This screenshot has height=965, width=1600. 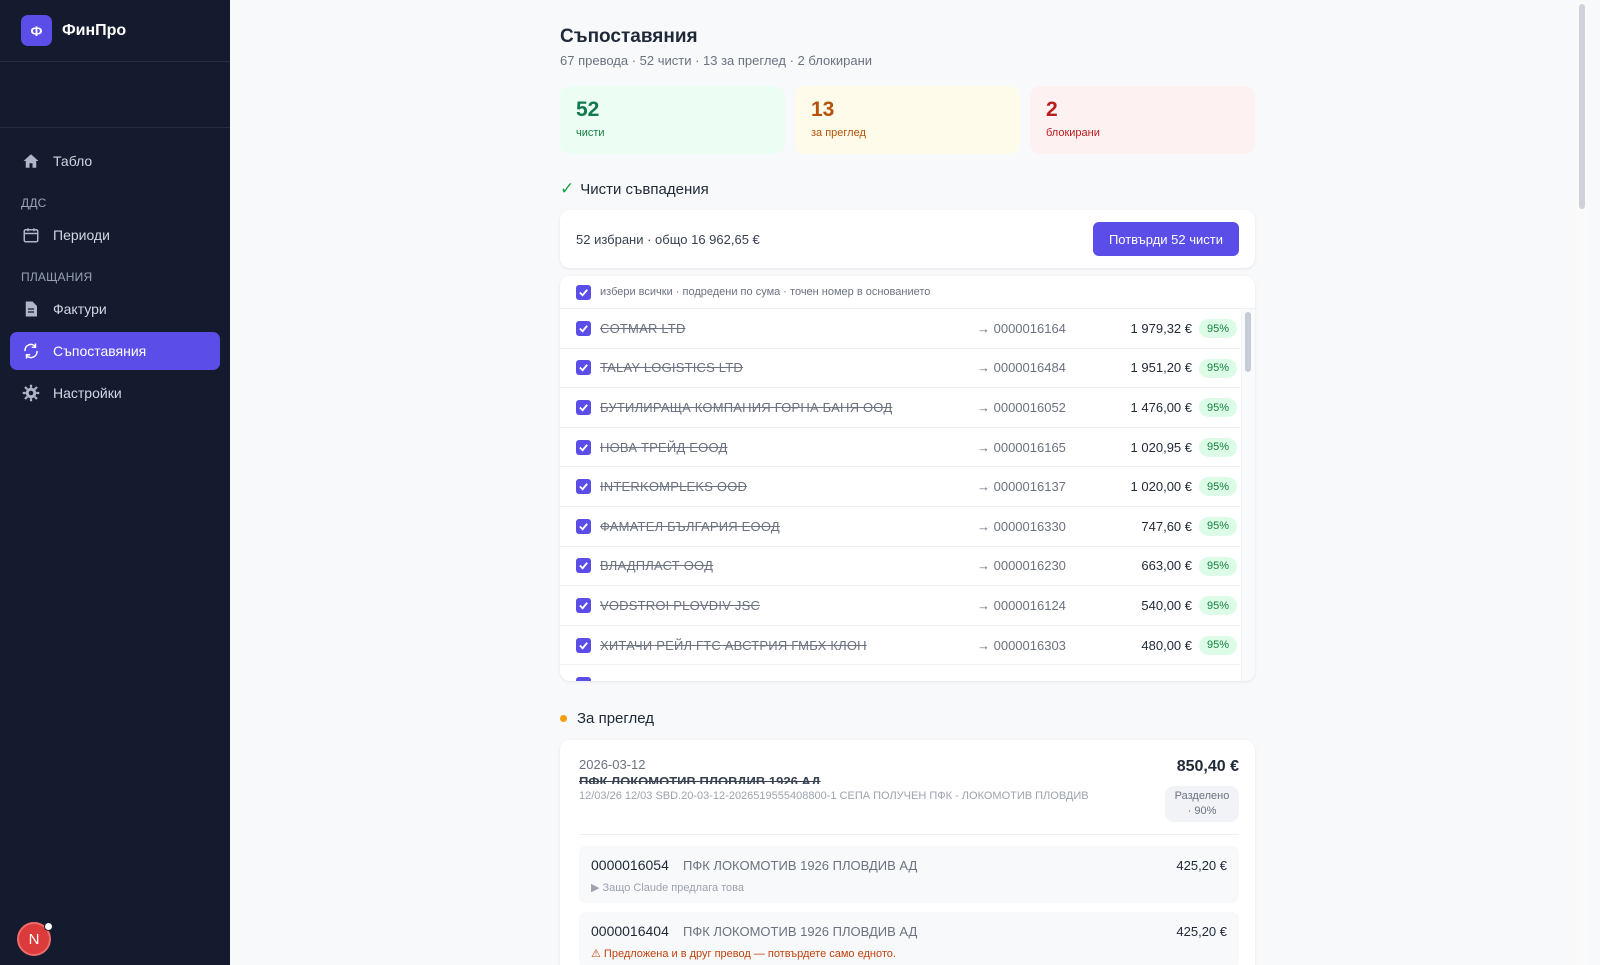 I want to click on brand-name: ФинПро, so click(x=94, y=30).